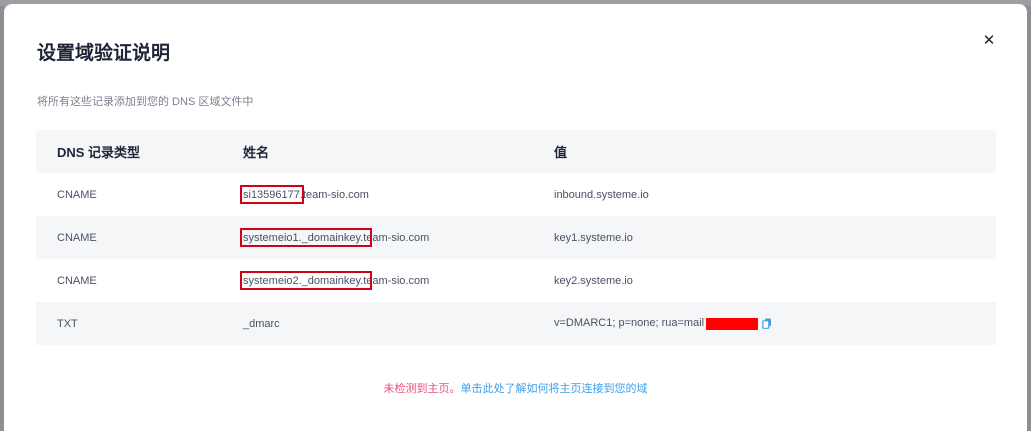  Describe the element at coordinates (561, 152) in the screenshot. I see `header-value: 值` at that location.